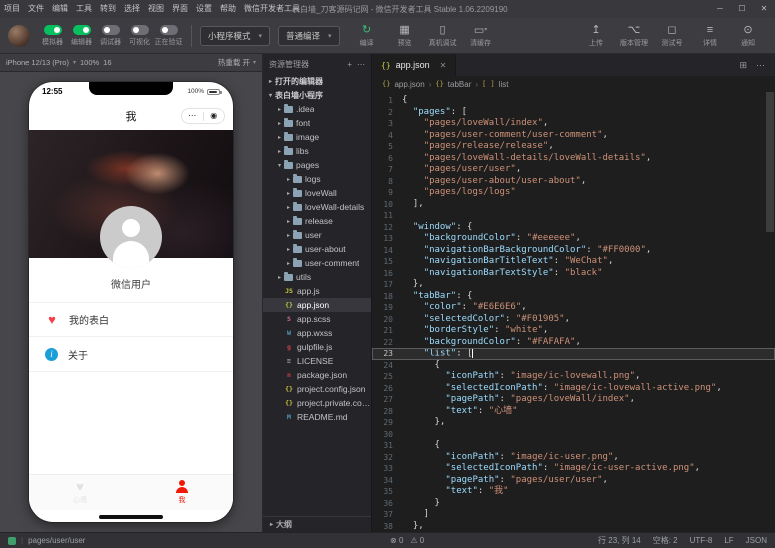 This screenshot has height=548, width=775. What do you see at coordinates (36, 9) in the screenshot?
I see `menu-item: 文件` at bounding box center [36, 9].